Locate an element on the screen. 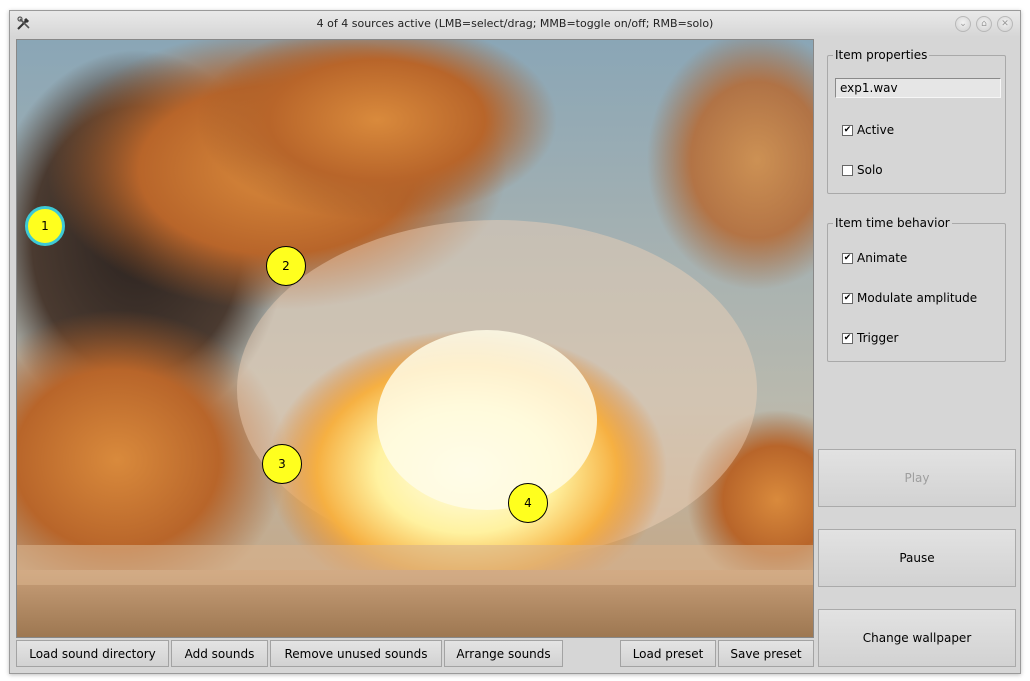 The width and height of the screenshot is (1030, 681). minimize-icon: ⌄ is located at coordinates (963, 24).